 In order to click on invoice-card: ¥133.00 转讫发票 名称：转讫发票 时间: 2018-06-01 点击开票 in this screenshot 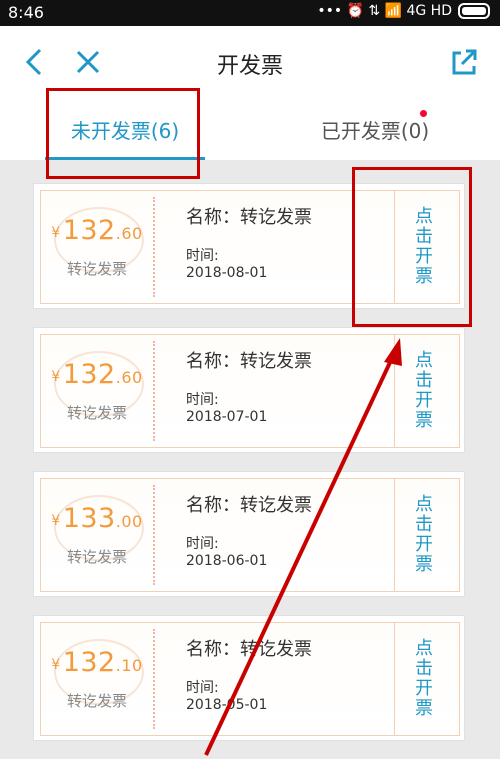, I will do `click(249, 534)`.